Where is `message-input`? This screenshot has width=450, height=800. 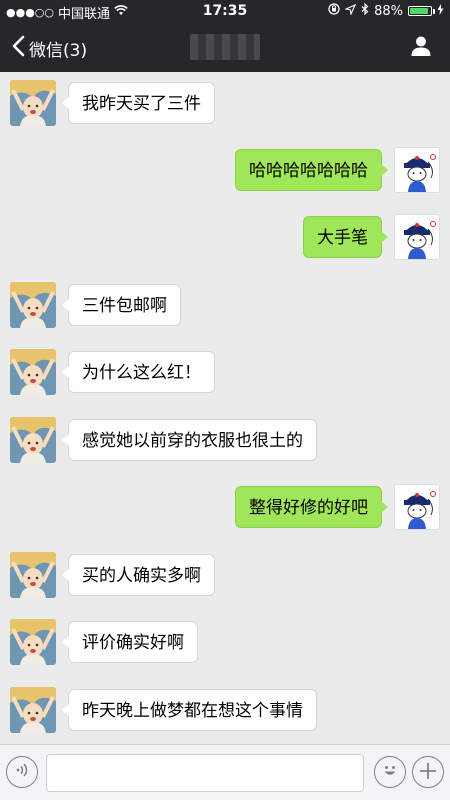 message-input is located at coordinates (205, 773).